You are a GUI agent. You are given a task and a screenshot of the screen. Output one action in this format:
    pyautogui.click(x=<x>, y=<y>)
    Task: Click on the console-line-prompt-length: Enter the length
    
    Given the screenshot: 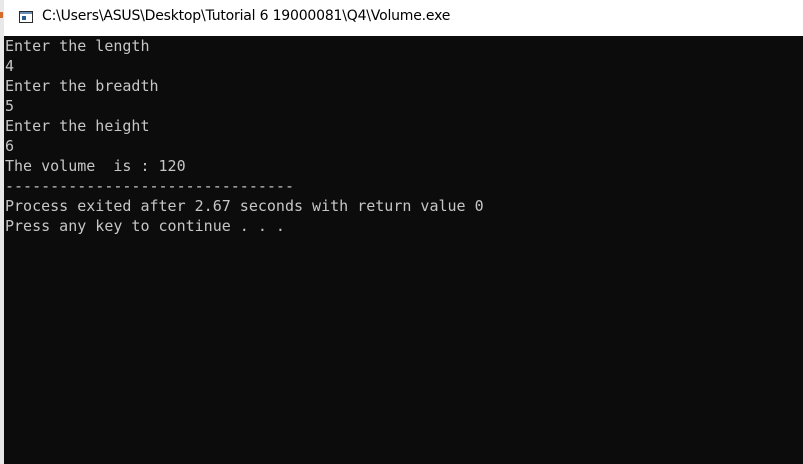 What is the action you would take?
    pyautogui.click(x=77, y=46)
    